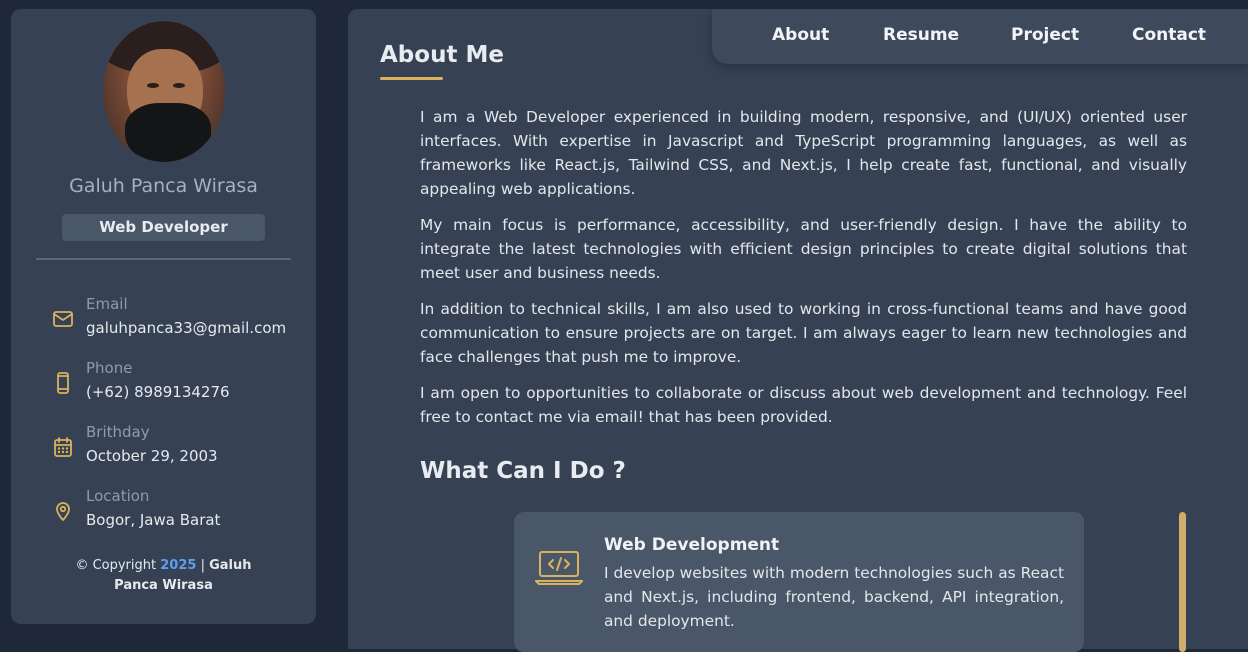 The height and width of the screenshot is (652, 1248). What do you see at coordinates (163, 576) in the screenshot?
I see `copyright: © Copyright 2025 | Galuh Panca Wirasa` at bounding box center [163, 576].